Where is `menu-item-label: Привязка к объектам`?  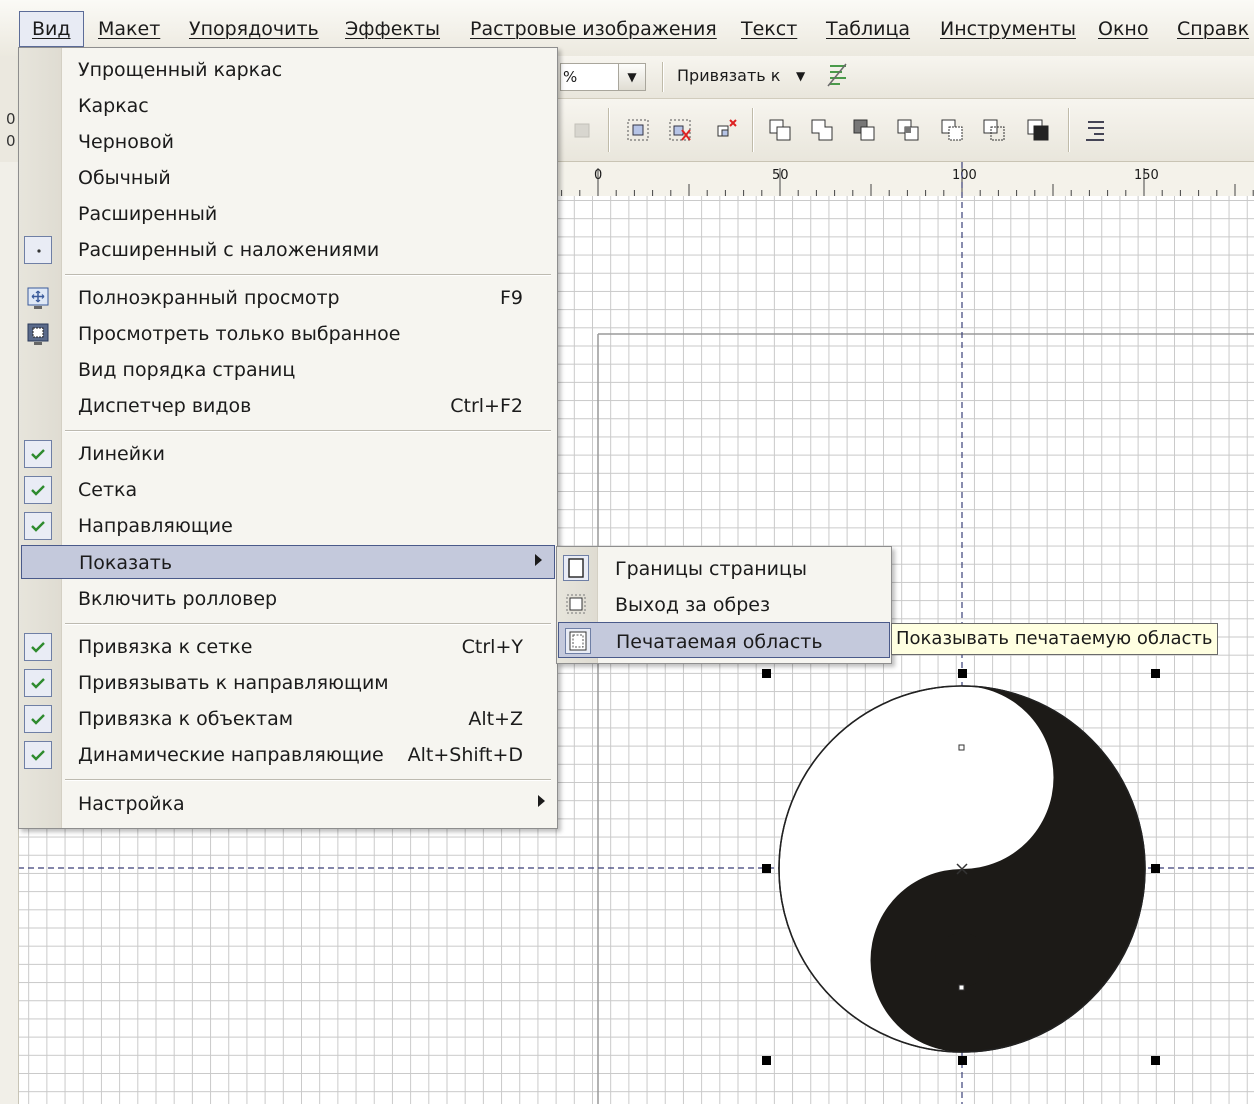 menu-item-label: Привязка к объектам is located at coordinates (186, 719).